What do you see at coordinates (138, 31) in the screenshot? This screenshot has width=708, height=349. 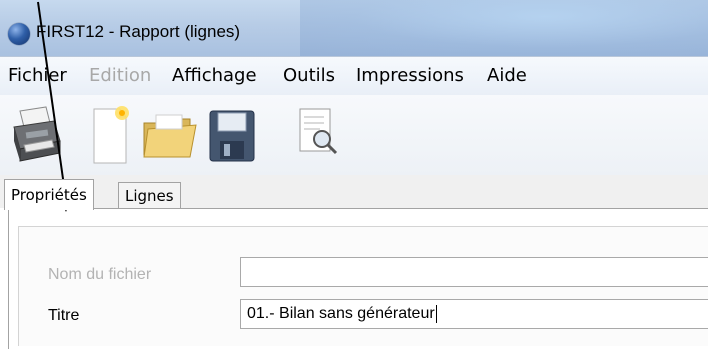 I see `window-title: FIRST12 - Rapport (lignes)` at bounding box center [138, 31].